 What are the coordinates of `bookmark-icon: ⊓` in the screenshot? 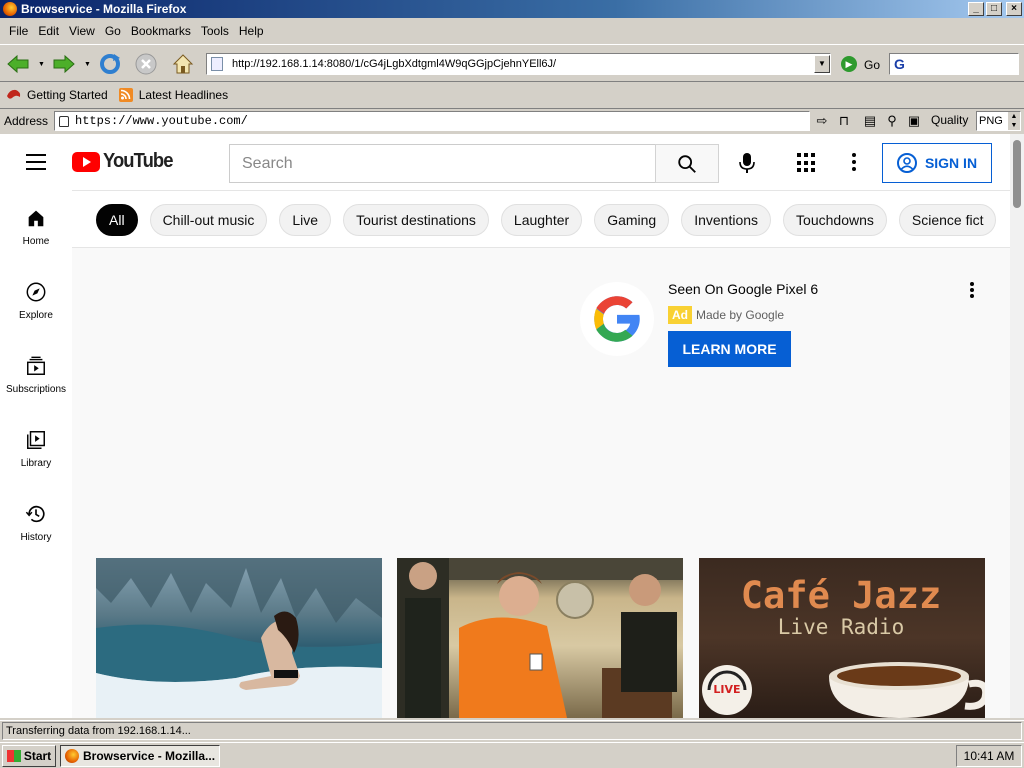 It's located at (844, 121).